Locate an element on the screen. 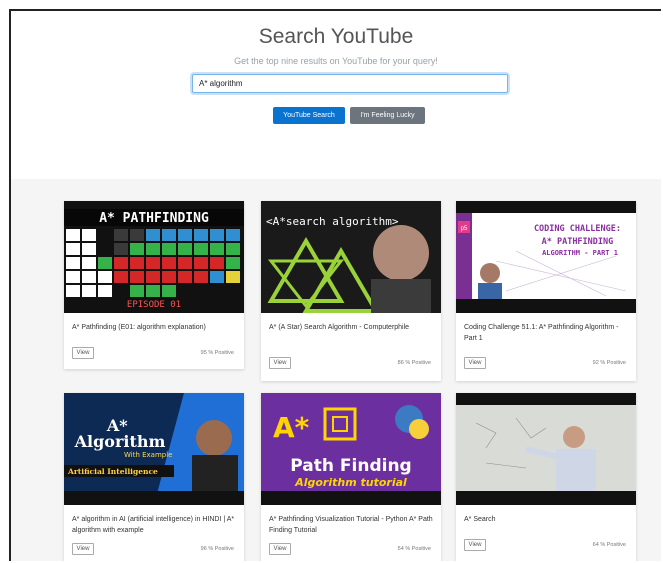 The height and width of the screenshot is (563, 663). card-footer: View 95 % Positive is located at coordinates (154, 356).